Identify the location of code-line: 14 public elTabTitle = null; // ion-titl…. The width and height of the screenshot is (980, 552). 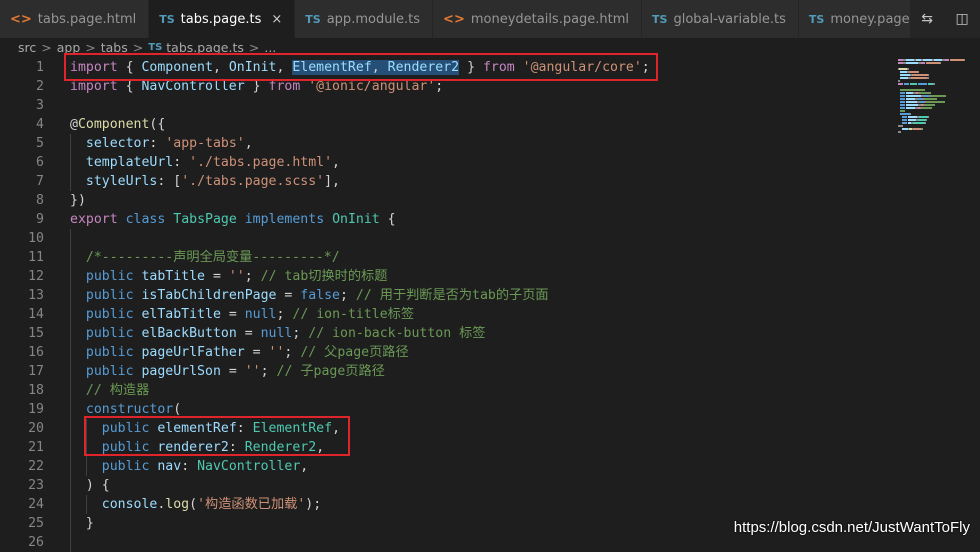
(450, 314).